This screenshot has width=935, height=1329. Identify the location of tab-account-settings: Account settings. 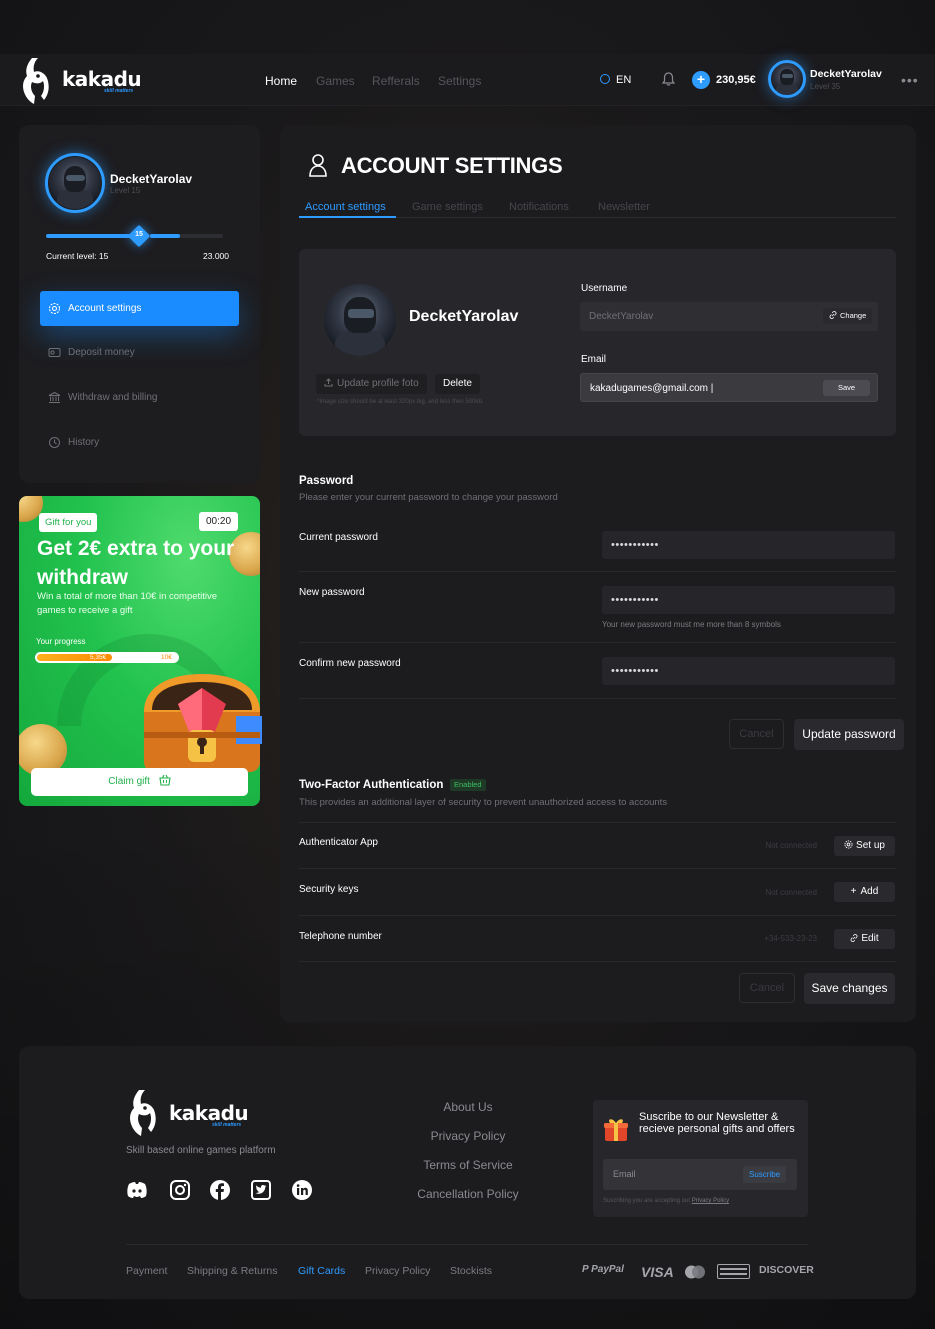
(345, 207).